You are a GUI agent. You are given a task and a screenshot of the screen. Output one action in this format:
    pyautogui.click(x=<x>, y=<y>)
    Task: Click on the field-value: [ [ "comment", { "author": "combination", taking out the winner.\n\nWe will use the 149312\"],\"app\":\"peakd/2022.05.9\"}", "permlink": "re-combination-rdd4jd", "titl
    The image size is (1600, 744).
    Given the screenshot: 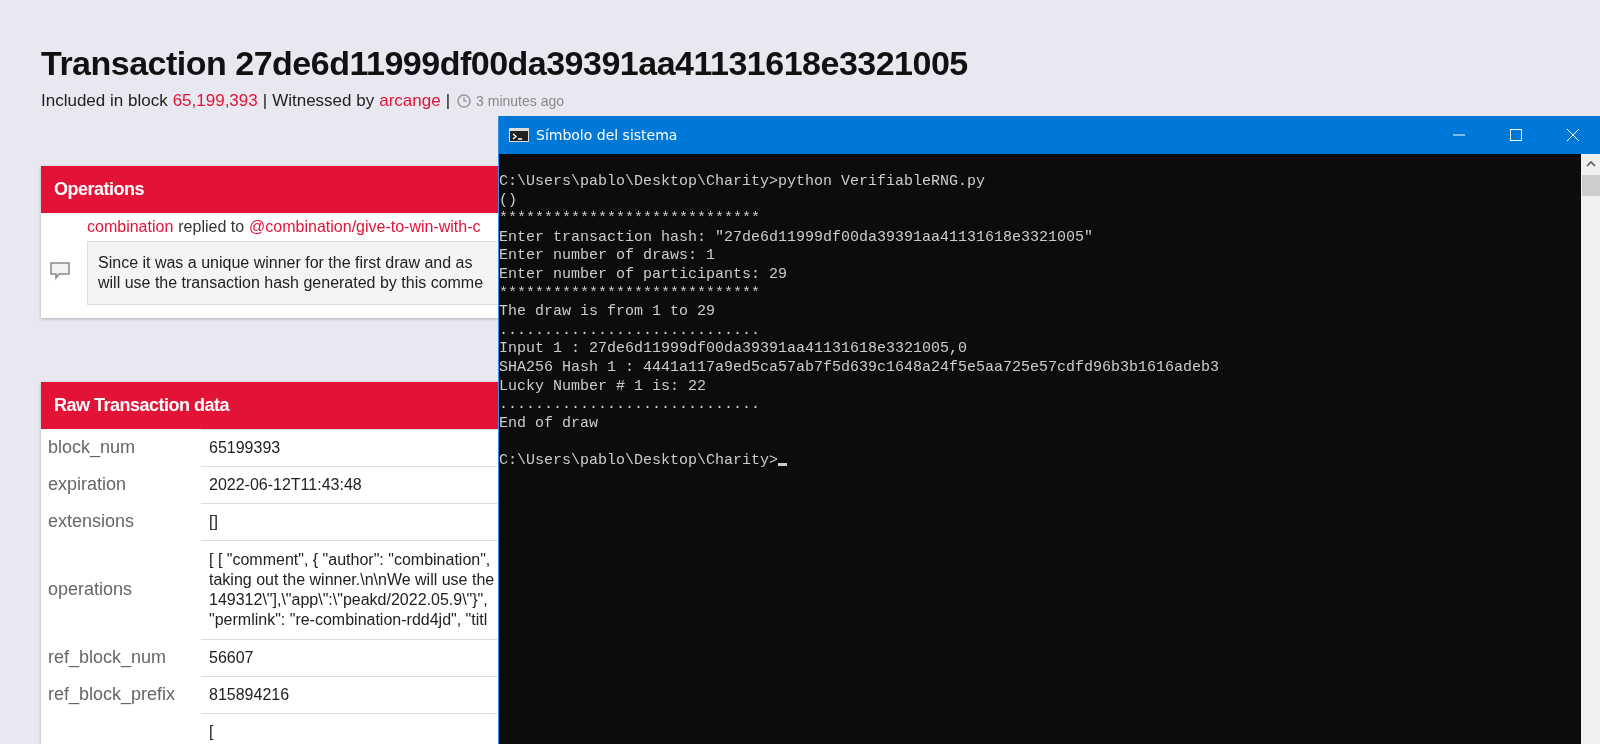 What is the action you would take?
    pyautogui.click(x=352, y=589)
    